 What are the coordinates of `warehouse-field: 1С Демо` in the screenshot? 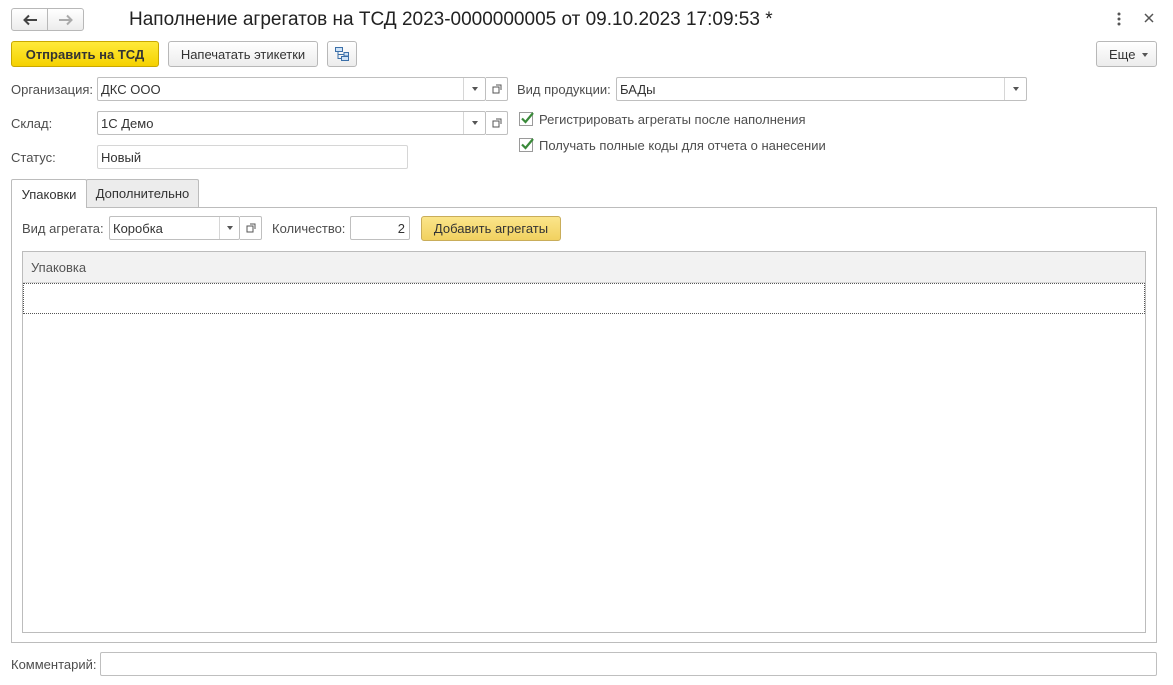 It's located at (291, 123).